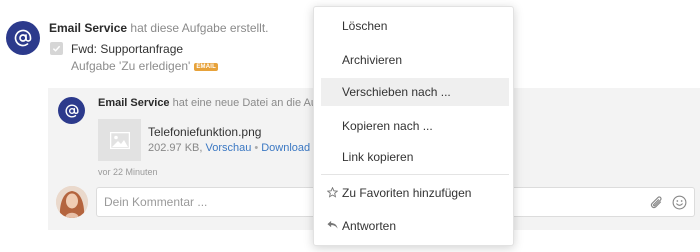 This screenshot has width=700, height=252. Describe the element at coordinates (415, 226) in the screenshot. I see `menu-item-reply: Antworten` at that location.